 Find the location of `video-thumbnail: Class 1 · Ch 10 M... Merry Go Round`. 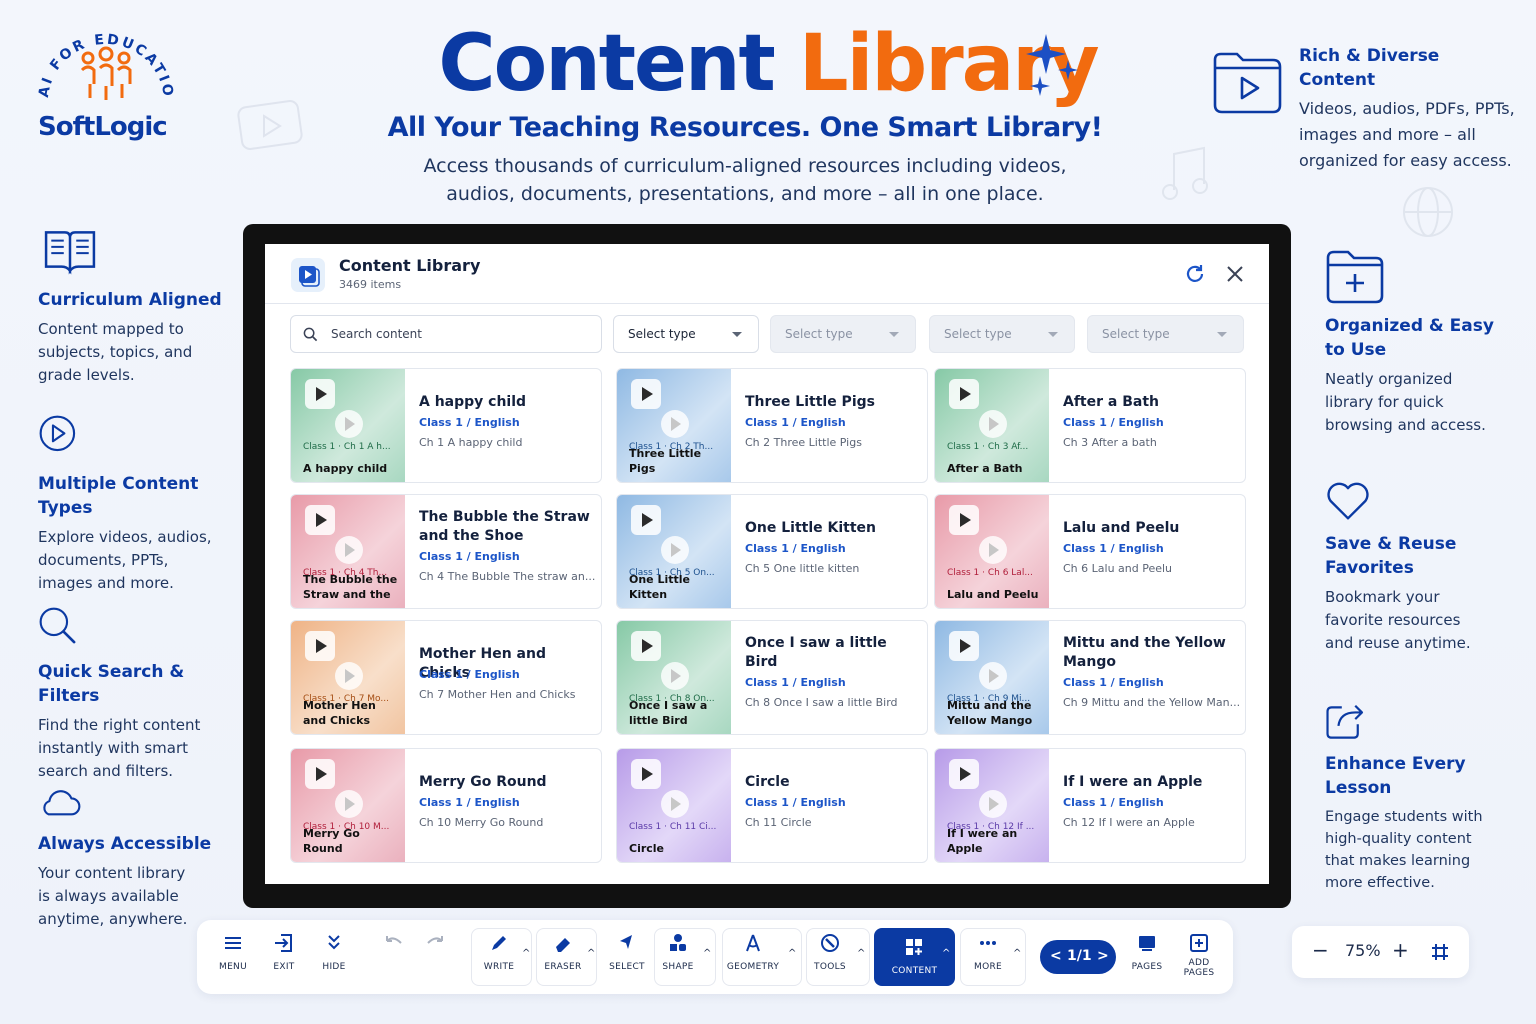

video-thumbnail: Class 1 · Ch 10 M... Merry Go Round is located at coordinates (348, 805).